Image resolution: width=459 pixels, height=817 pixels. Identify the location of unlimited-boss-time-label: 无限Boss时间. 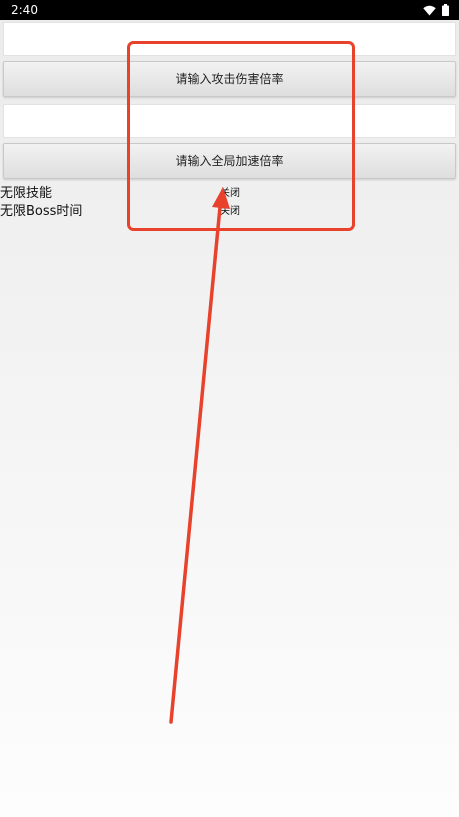
(41, 211).